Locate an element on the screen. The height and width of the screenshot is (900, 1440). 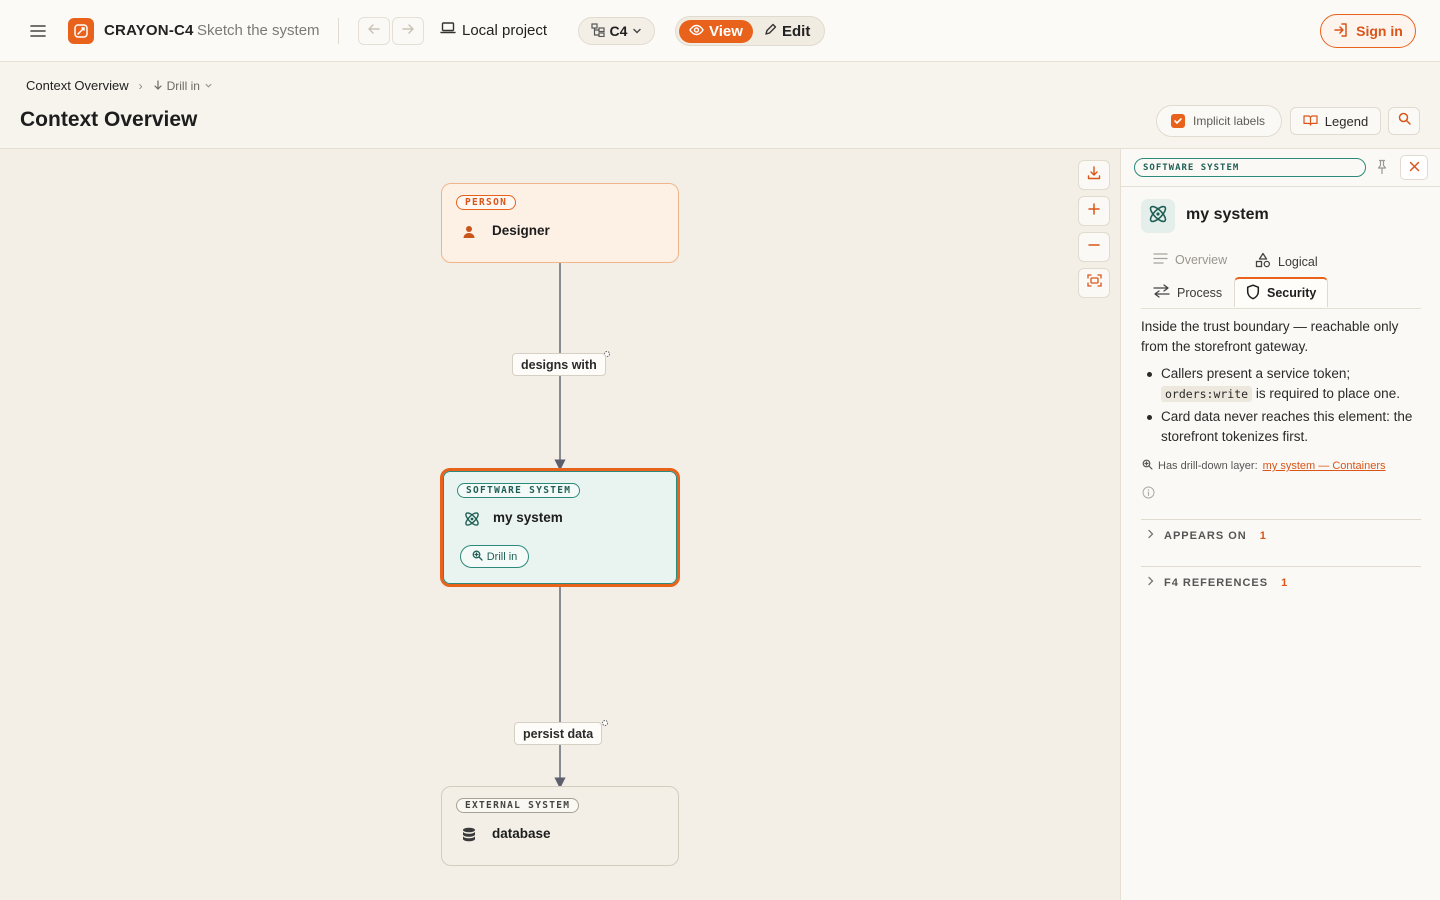
fit-view-button is located at coordinates (1094, 283).